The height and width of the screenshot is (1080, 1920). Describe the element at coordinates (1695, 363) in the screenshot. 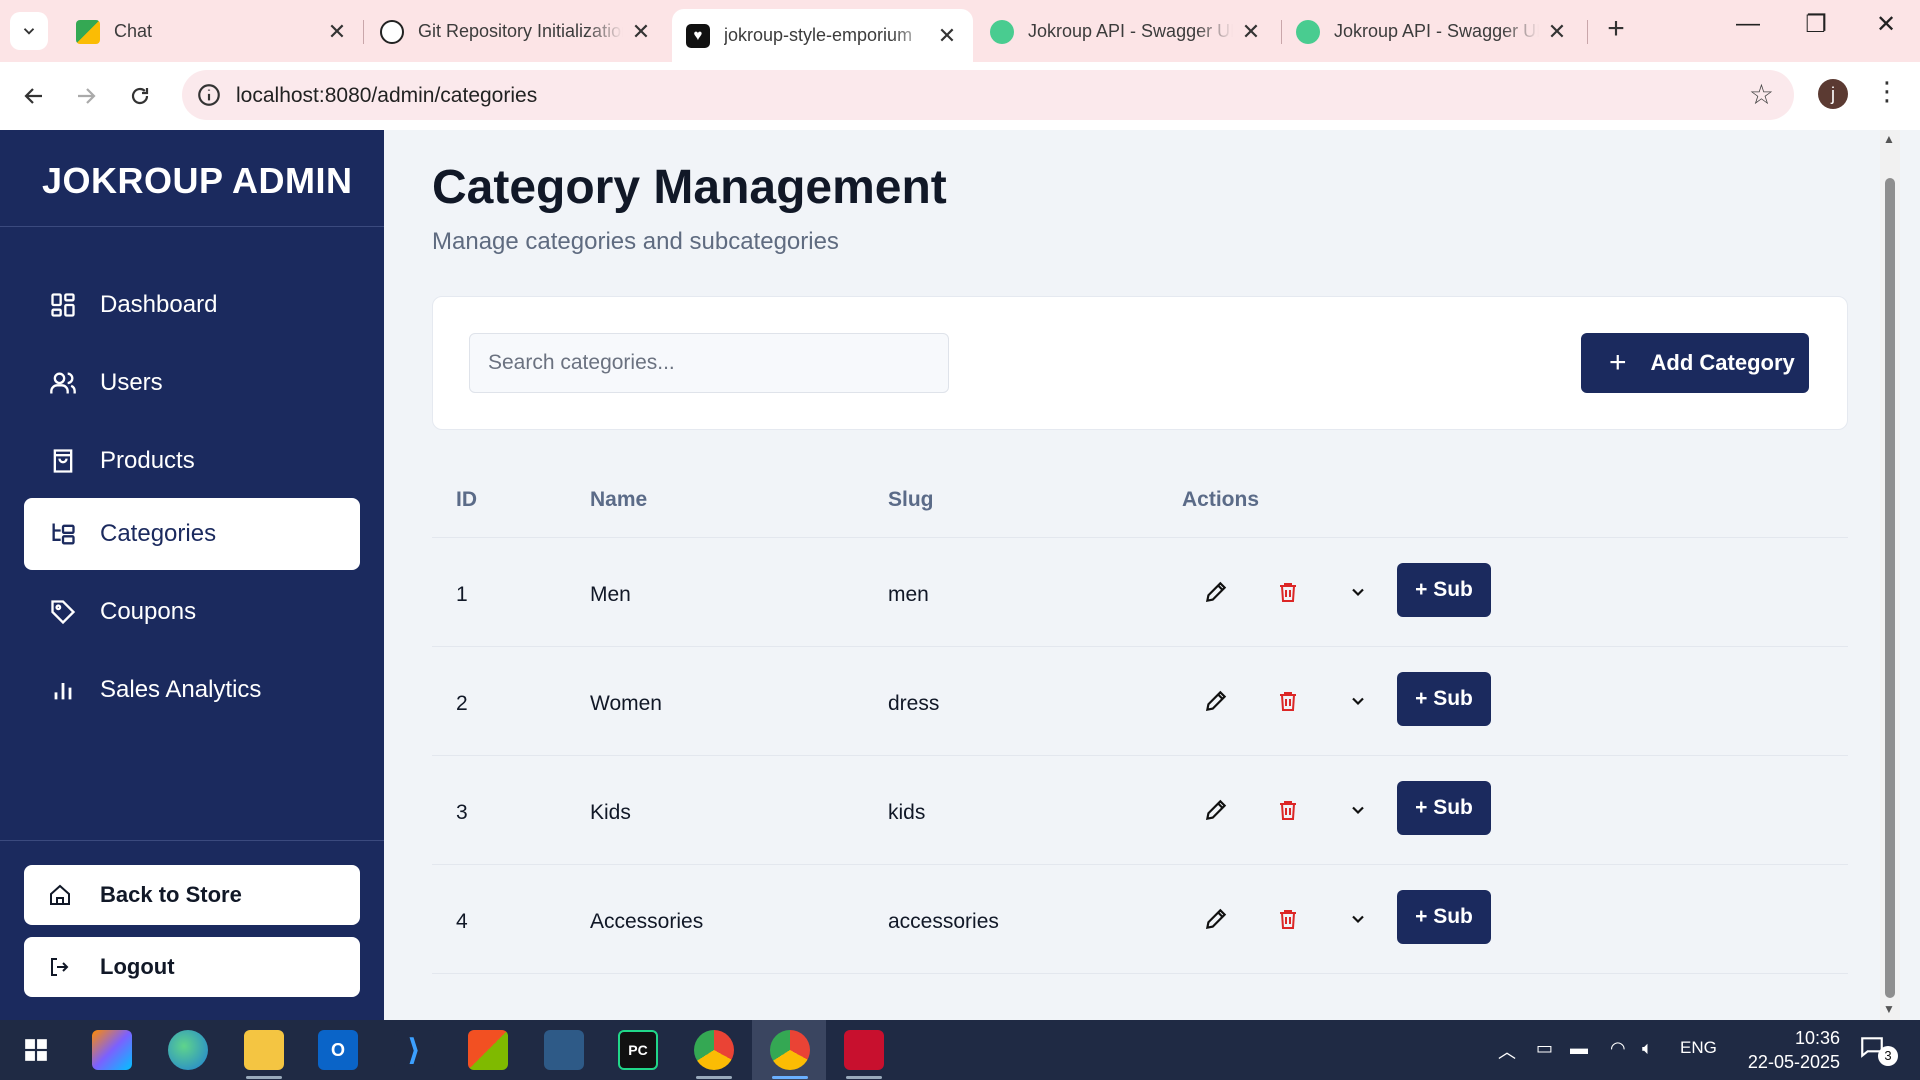

I see `add-category-button: + Add Category` at that location.